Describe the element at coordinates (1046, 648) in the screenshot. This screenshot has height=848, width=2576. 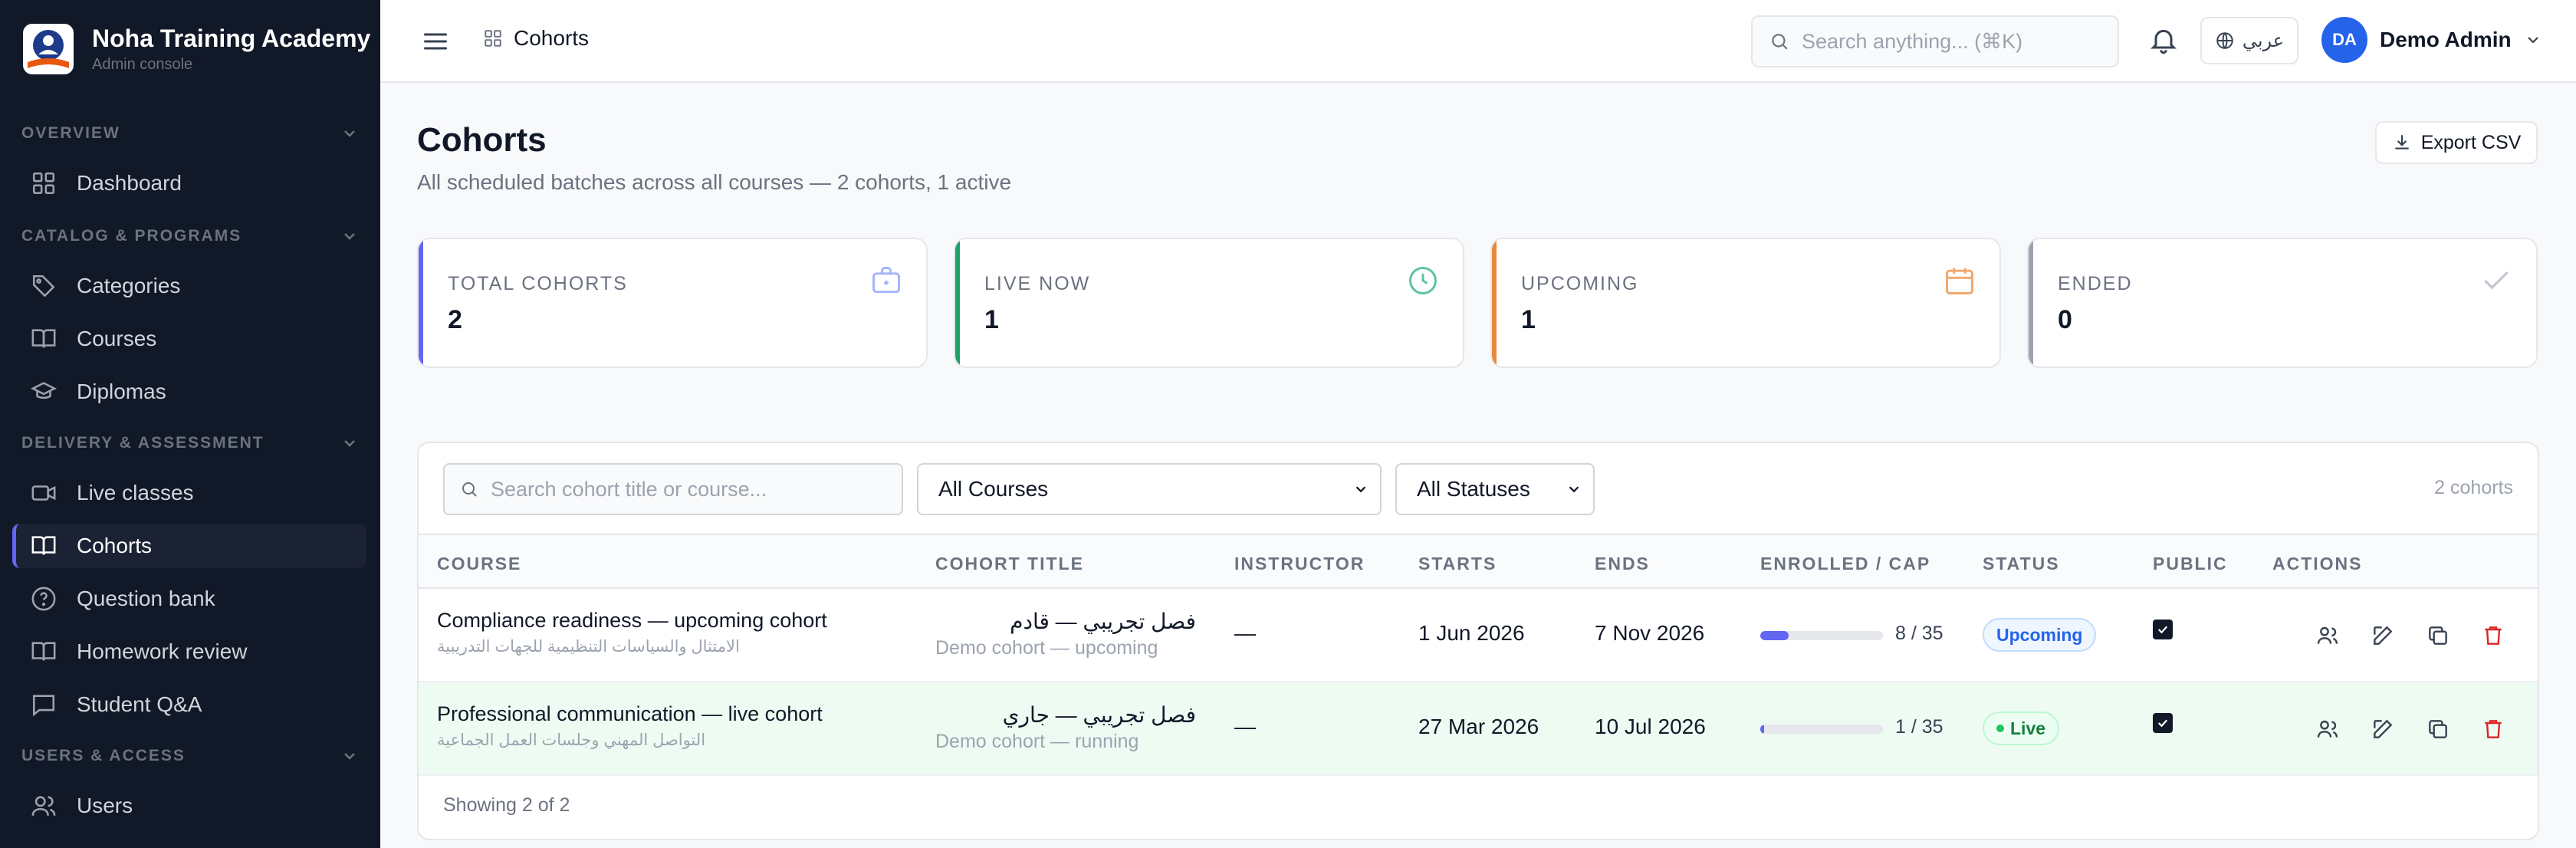
I see `cohort-english-title: Demo cohort — upcoming` at that location.